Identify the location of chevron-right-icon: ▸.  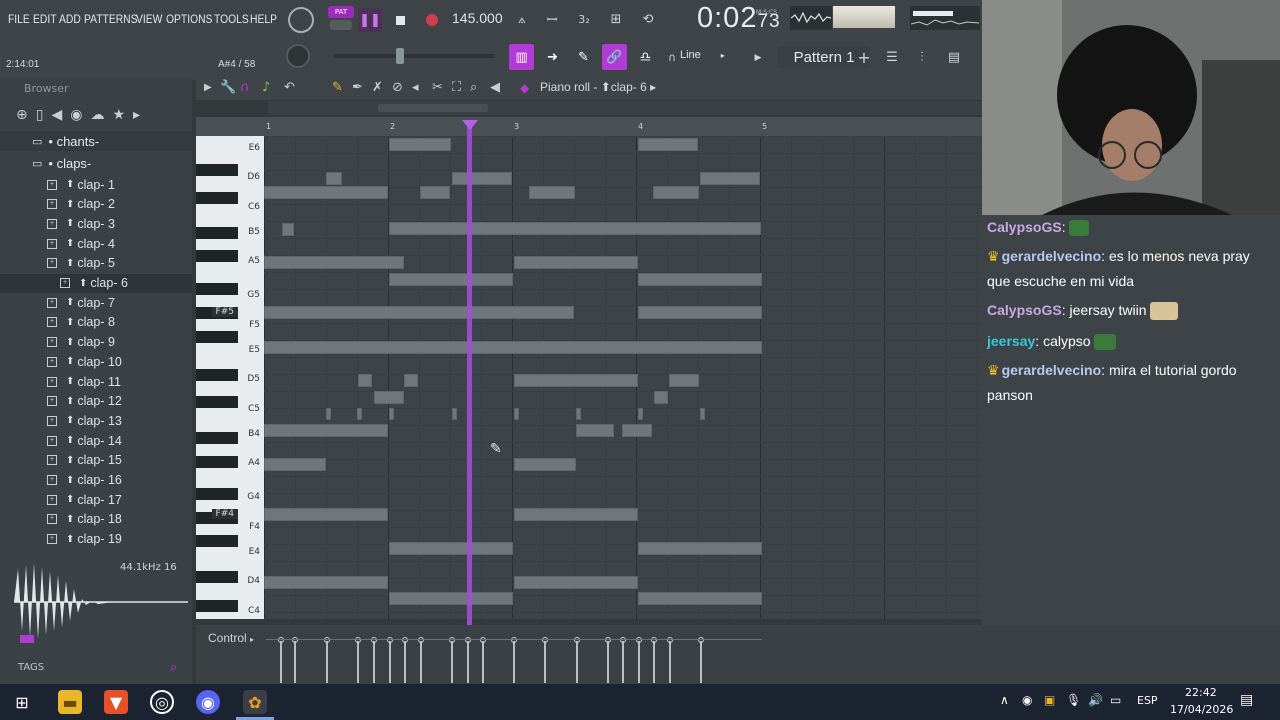
(136, 115).